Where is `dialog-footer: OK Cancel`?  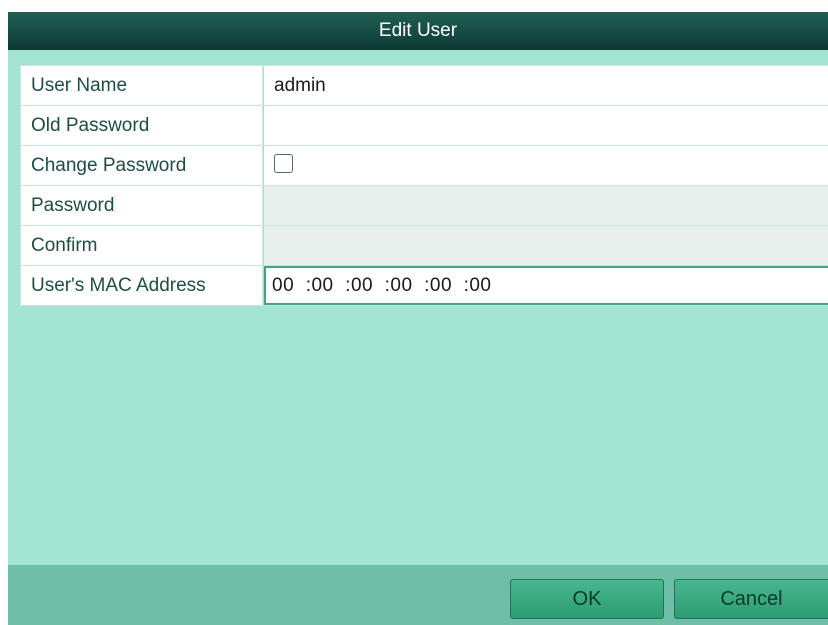
dialog-footer: OK Cancel is located at coordinates (418, 595).